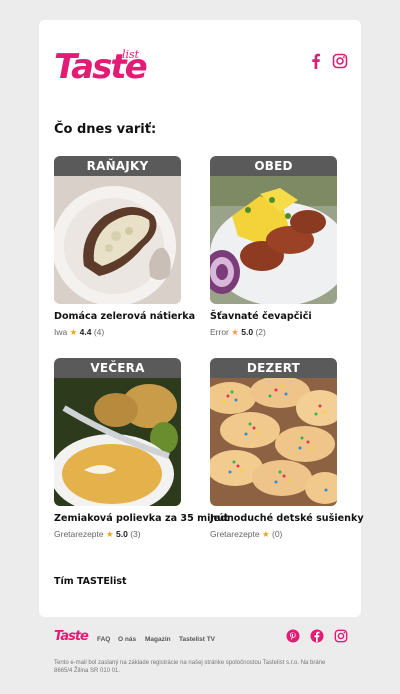  I want to click on category-label: VEČERA, so click(117, 368).